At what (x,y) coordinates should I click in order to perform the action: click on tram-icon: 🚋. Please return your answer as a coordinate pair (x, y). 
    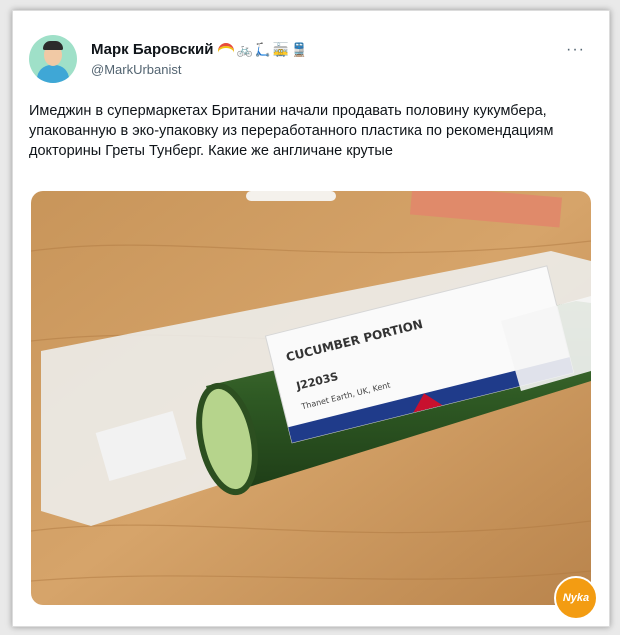
    Looking at the image, I should click on (281, 49).